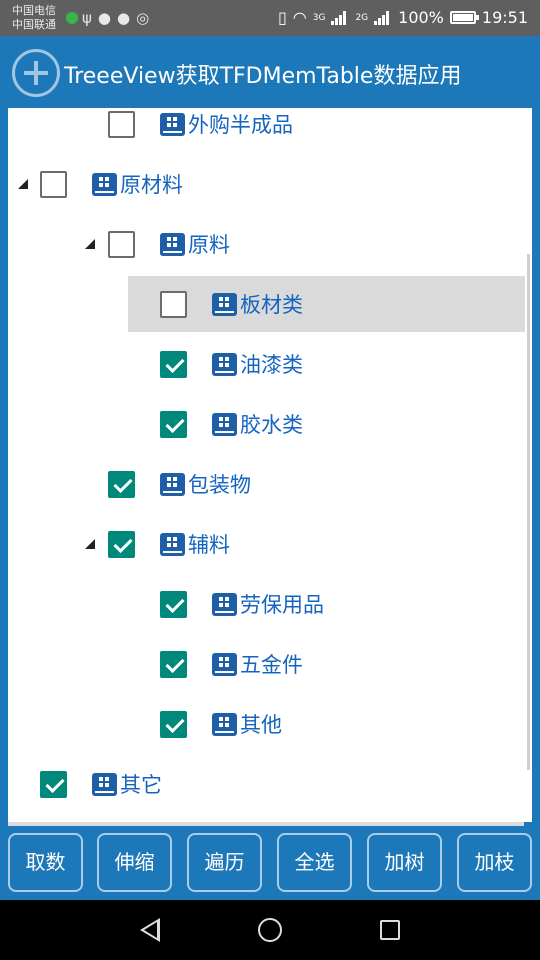 This screenshot has height=960, width=540. I want to click on recent-apps-icon, so click(390, 930).